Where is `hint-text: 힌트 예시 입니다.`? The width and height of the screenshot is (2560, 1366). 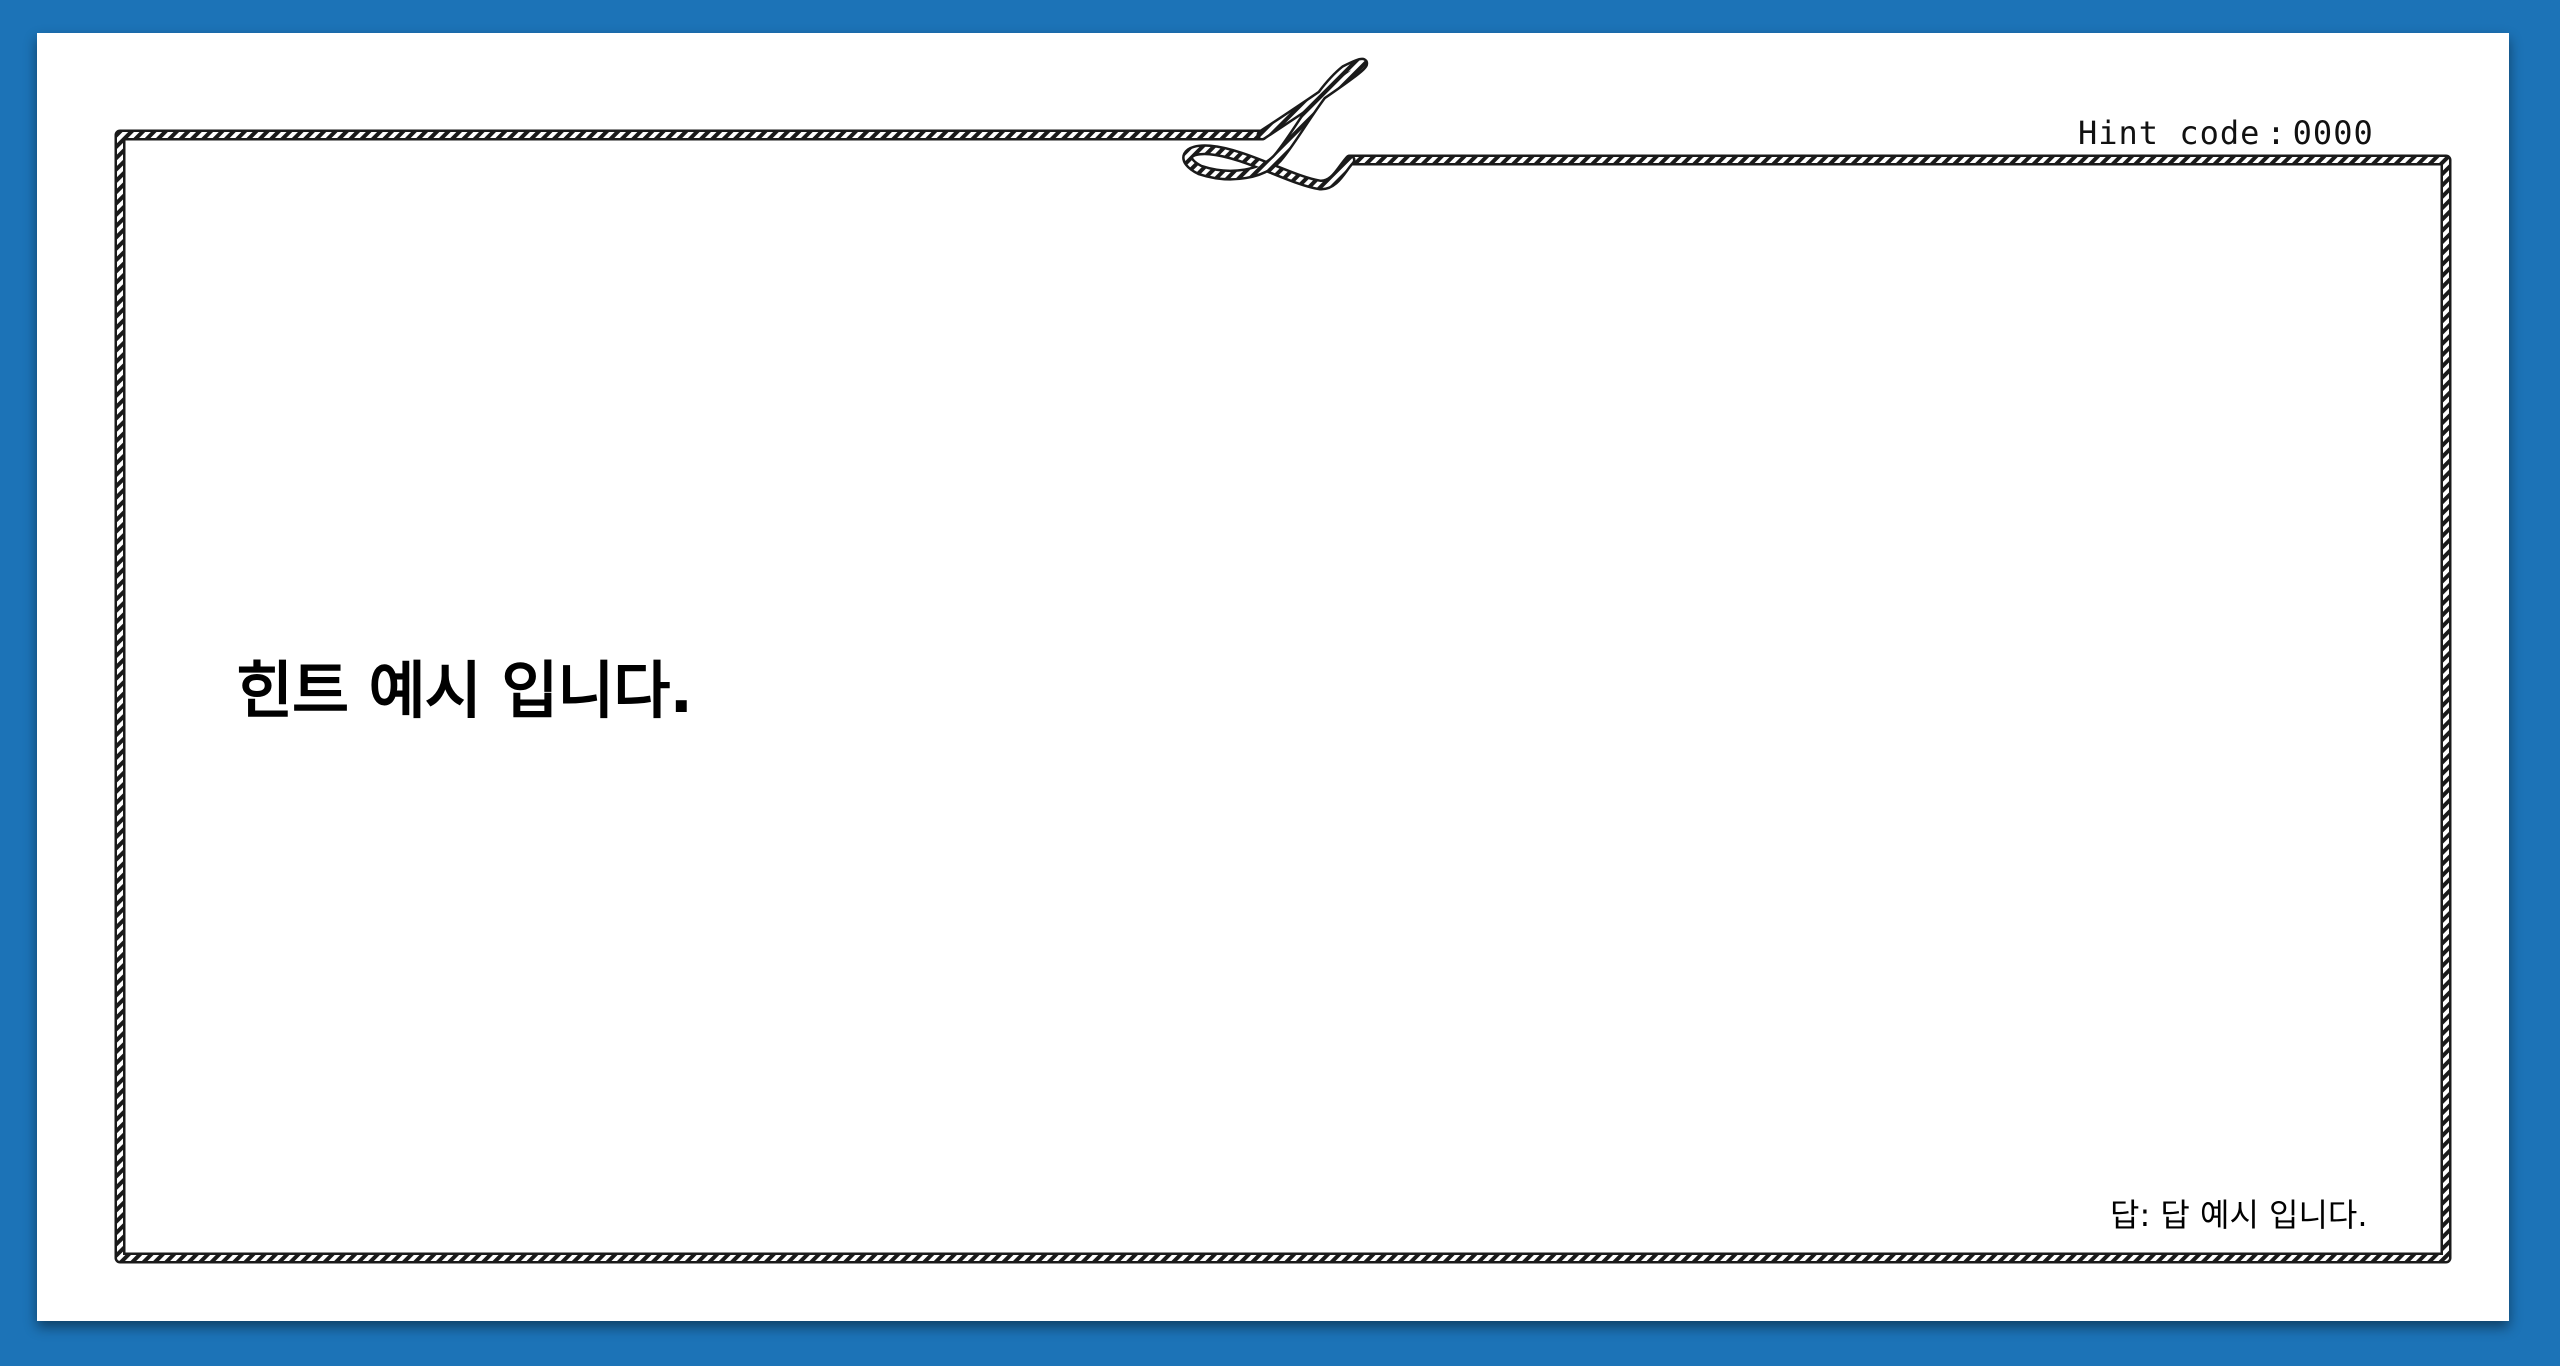
hint-text: 힌트 예시 입니다. is located at coordinates (464, 690).